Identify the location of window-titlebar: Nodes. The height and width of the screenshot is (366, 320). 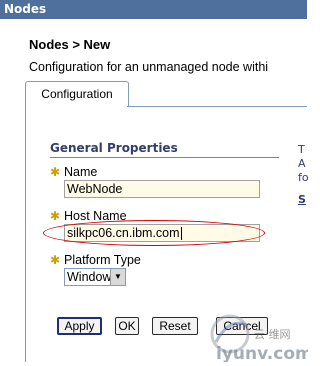
(153, 9).